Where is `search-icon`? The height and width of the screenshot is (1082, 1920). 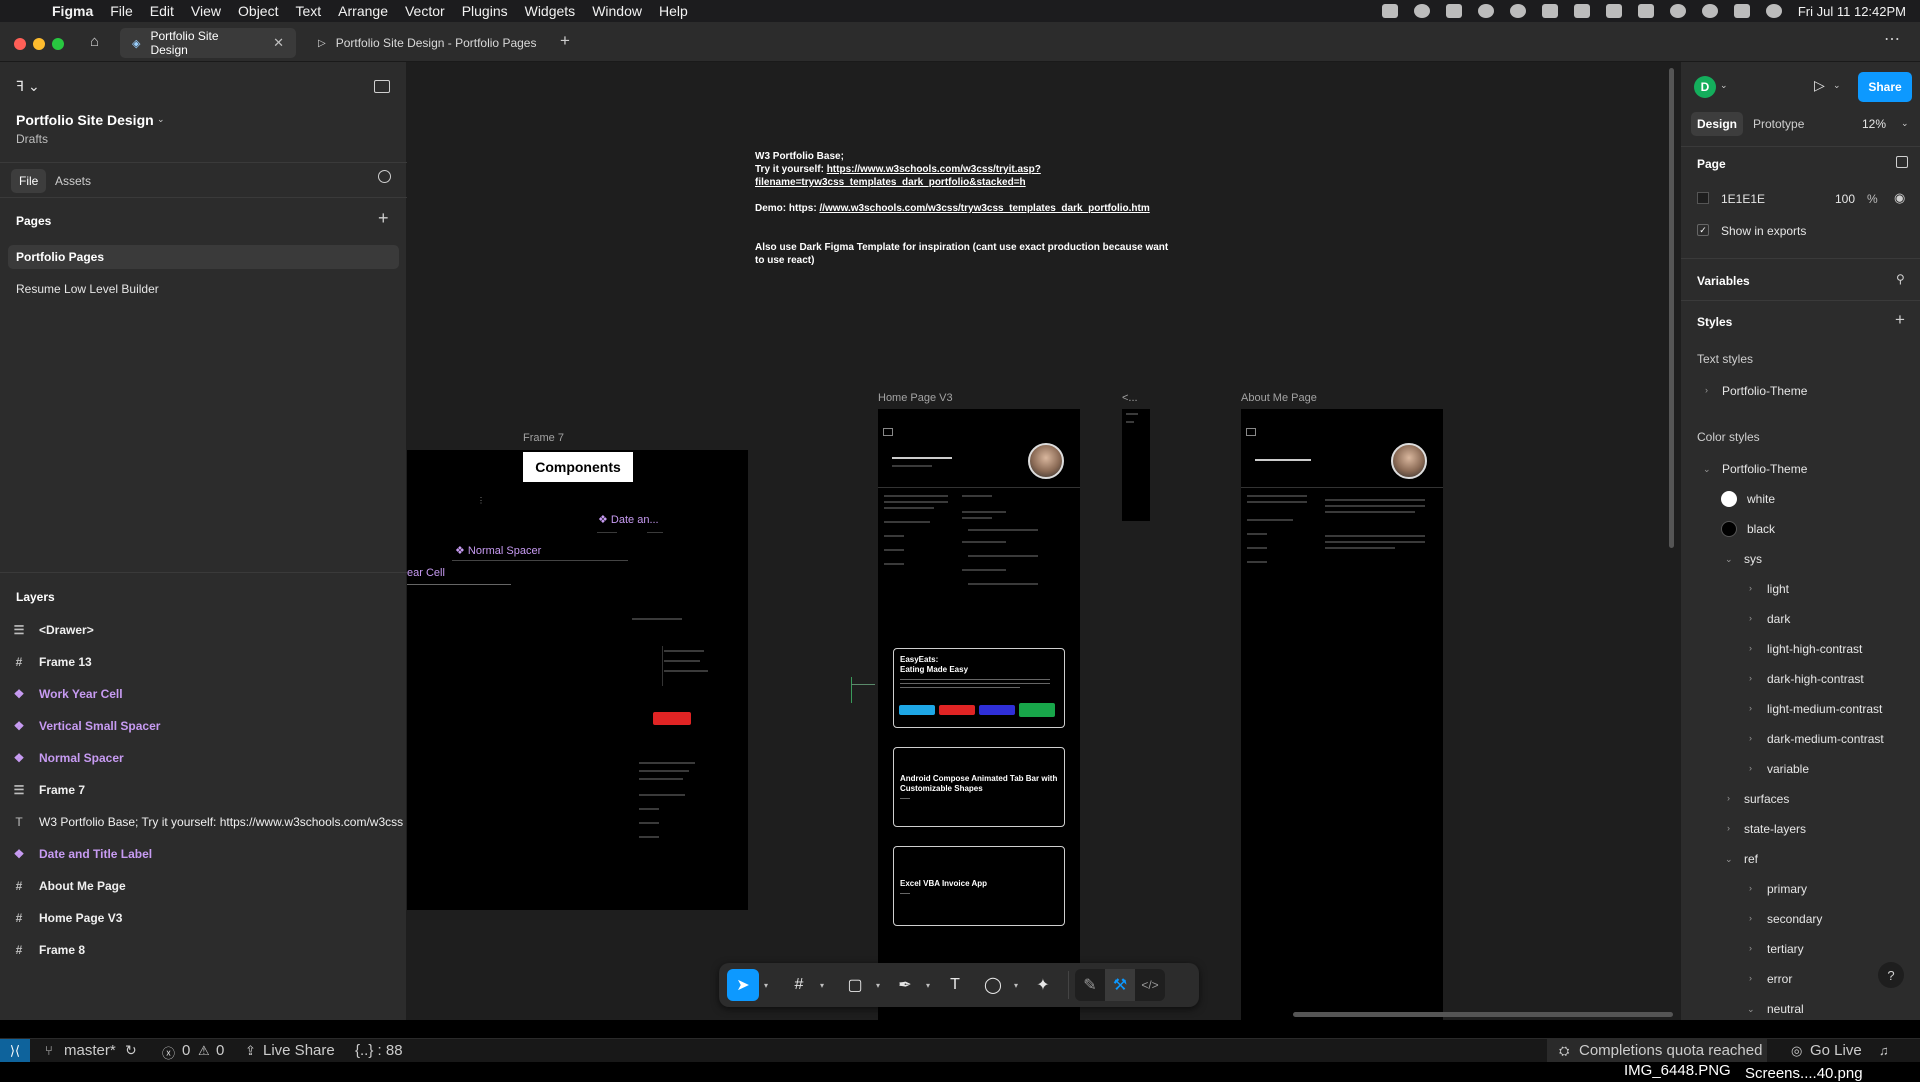 search-icon is located at coordinates (384, 176).